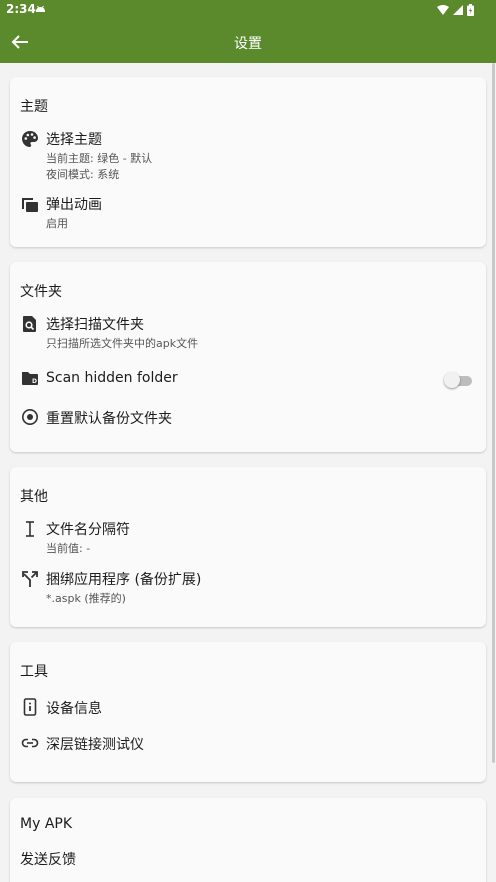  Describe the element at coordinates (34, 497) in the screenshot. I see `section-title-other: 其他` at that location.